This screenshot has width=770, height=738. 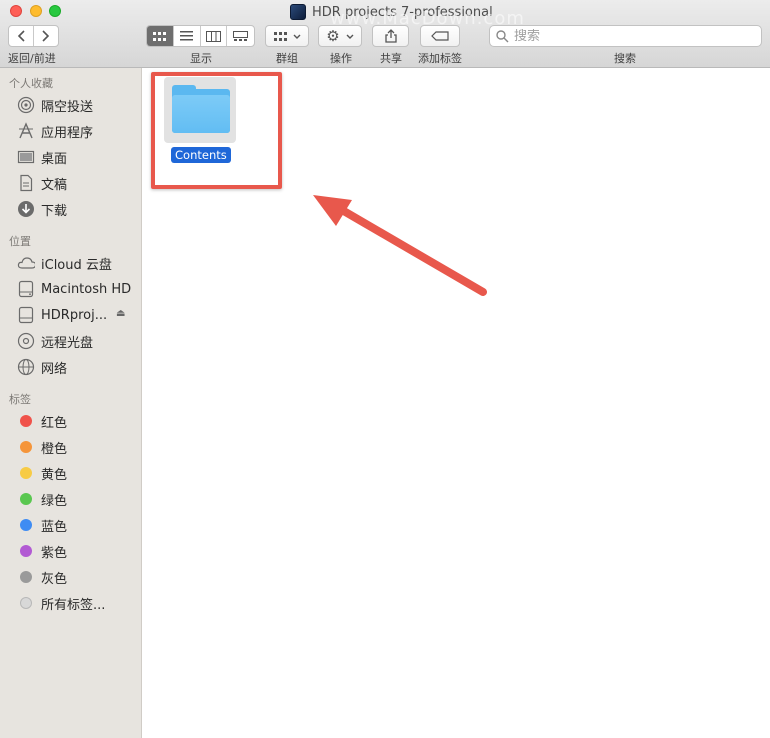 I want to click on gear-icon: ⚙, so click(x=333, y=36).